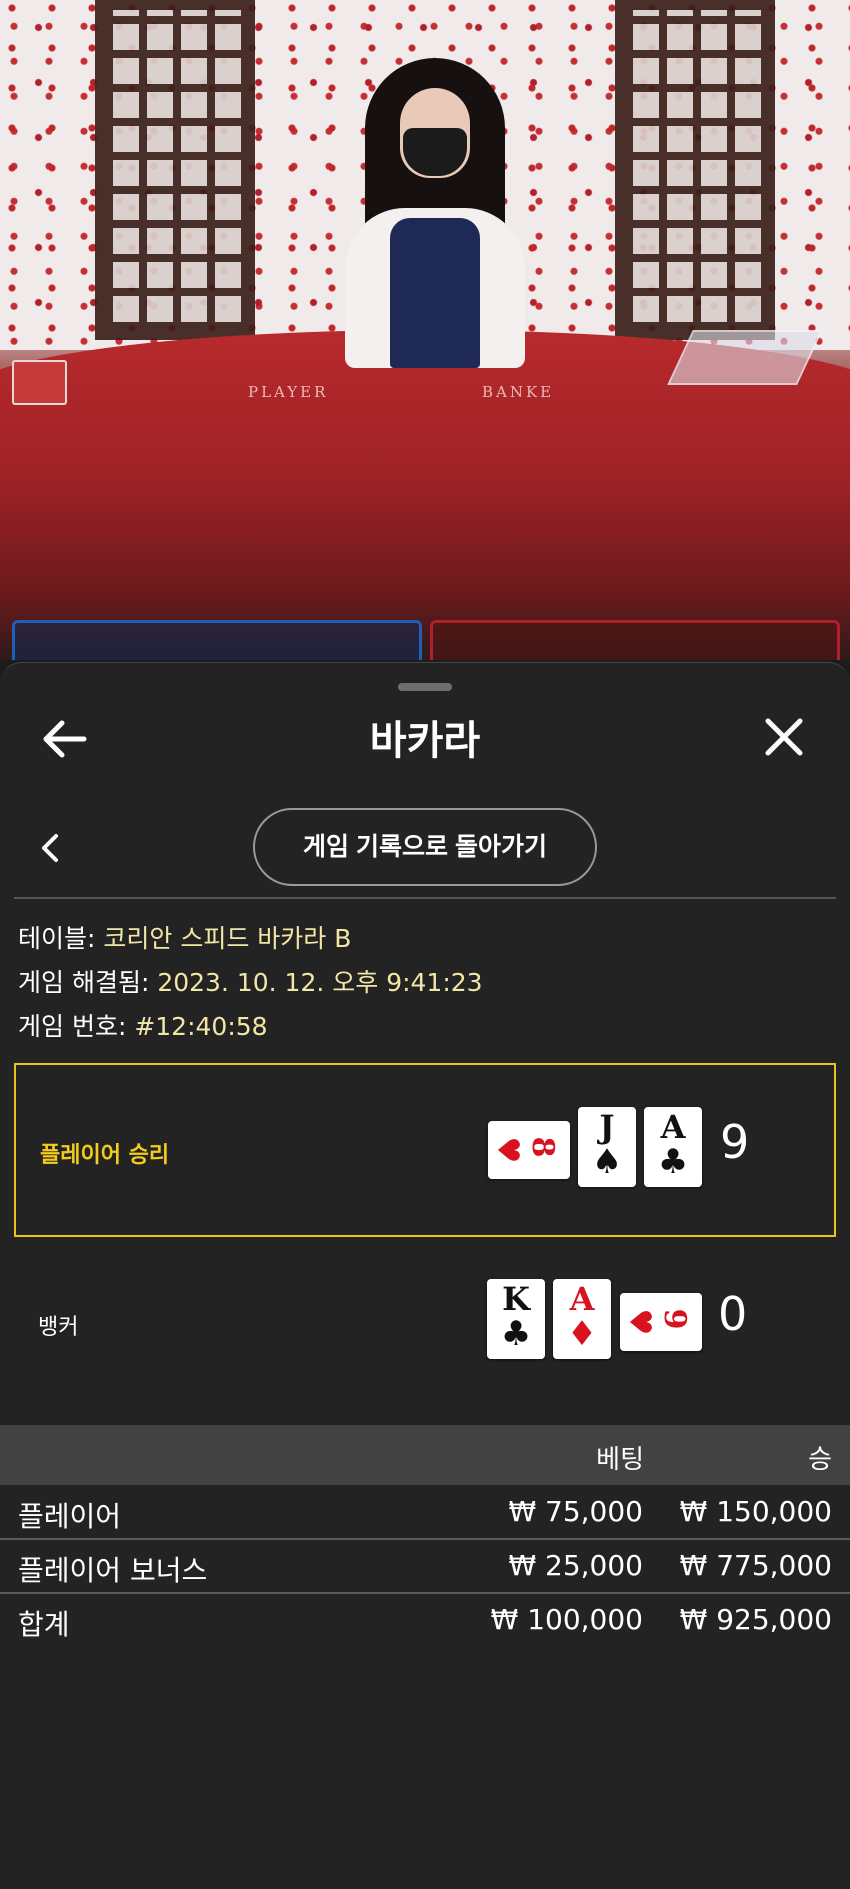 The image size is (850, 1889). What do you see at coordinates (755, 1619) in the screenshot?
I see `total-win-amount: ₩ 925,000` at bounding box center [755, 1619].